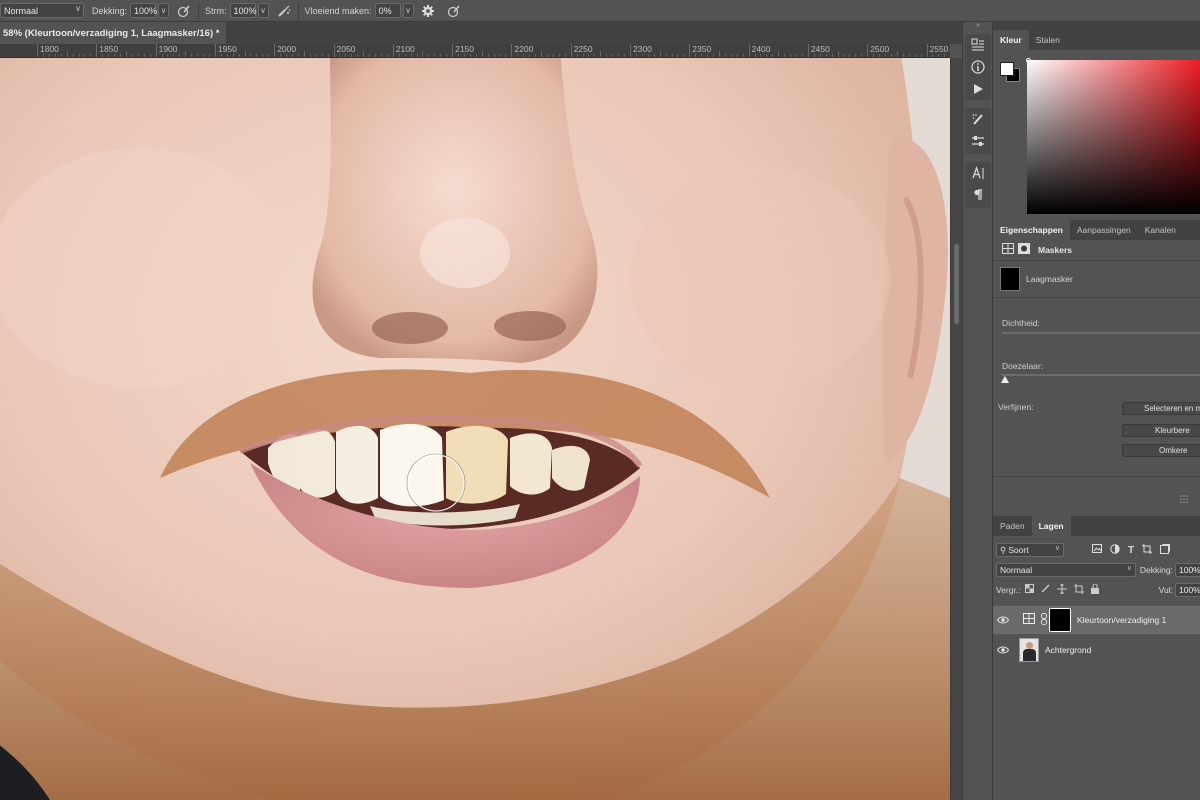  I want to click on flow-chevron-icon: ∨, so click(263, 10).